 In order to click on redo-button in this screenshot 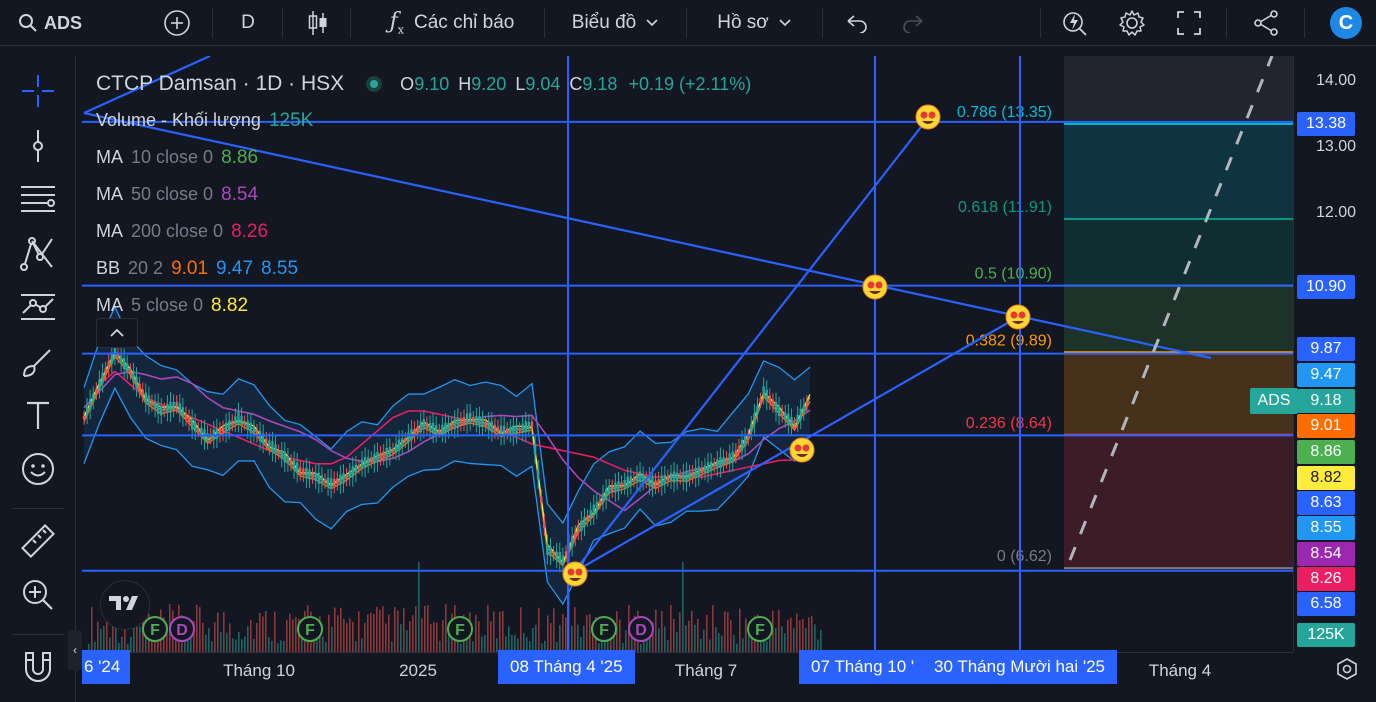, I will do `click(913, 23)`.